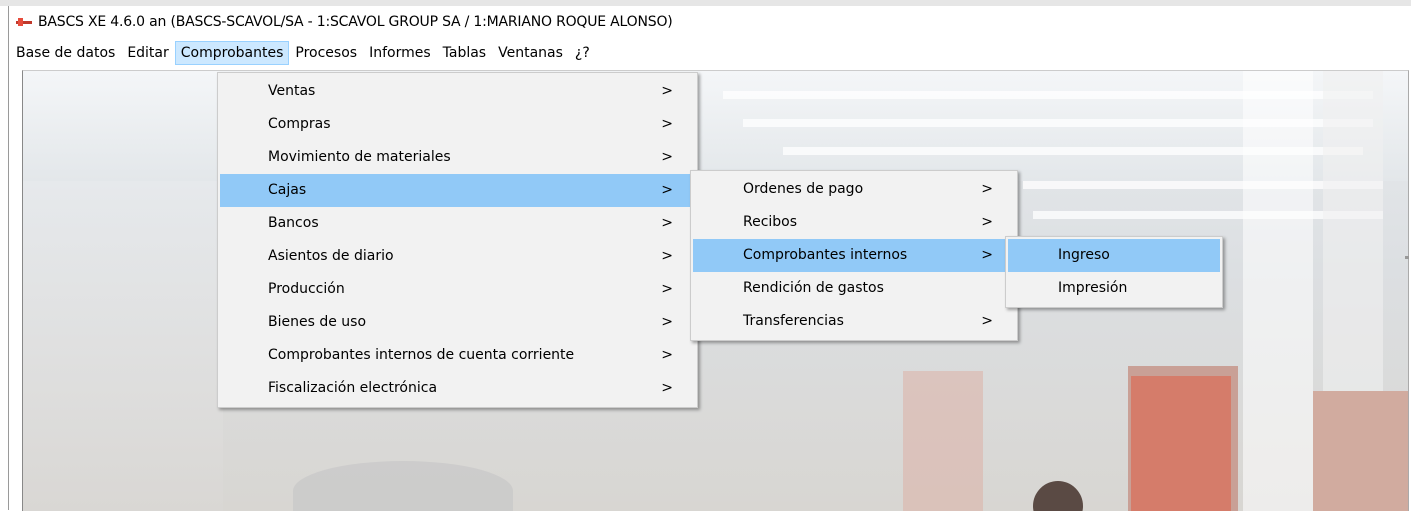 The image size is (1411, 511). What do you see at coordinates (24, 22) in the screenshot?
I see `app-logo-icon` at bounding box center [24, 22].